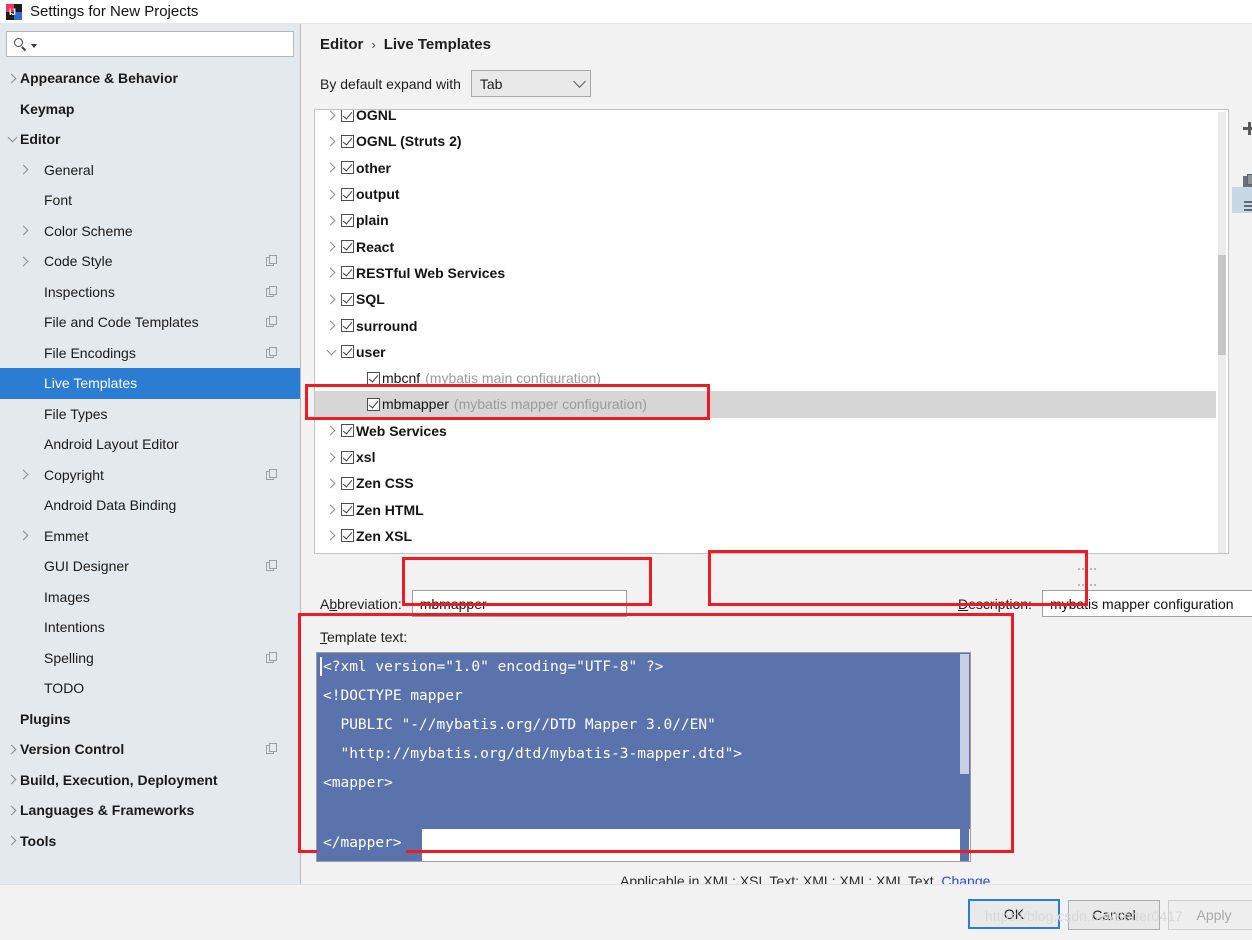  Describe the element at coordinates (150, 414) in the screenshot. I see `sidebar-item-file-types: File Types` at that location.